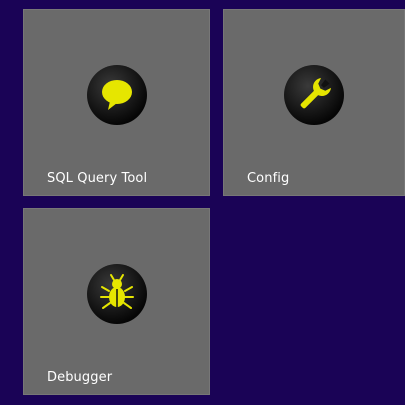  Describe the element at coordinates (80, 377) in the screenshot. I see `tile-label: Debugger` at that location.